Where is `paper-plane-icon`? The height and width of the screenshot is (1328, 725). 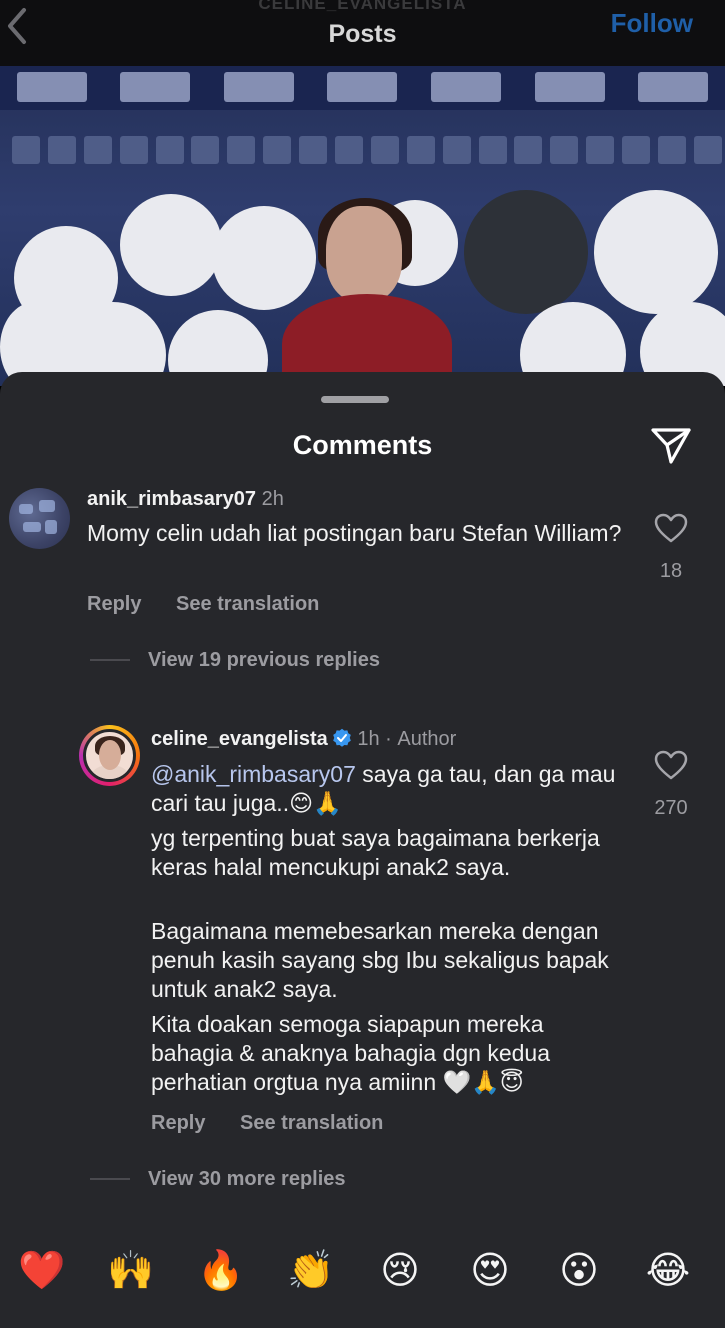
paper-plane-icon is located at coordinates (671, 446).